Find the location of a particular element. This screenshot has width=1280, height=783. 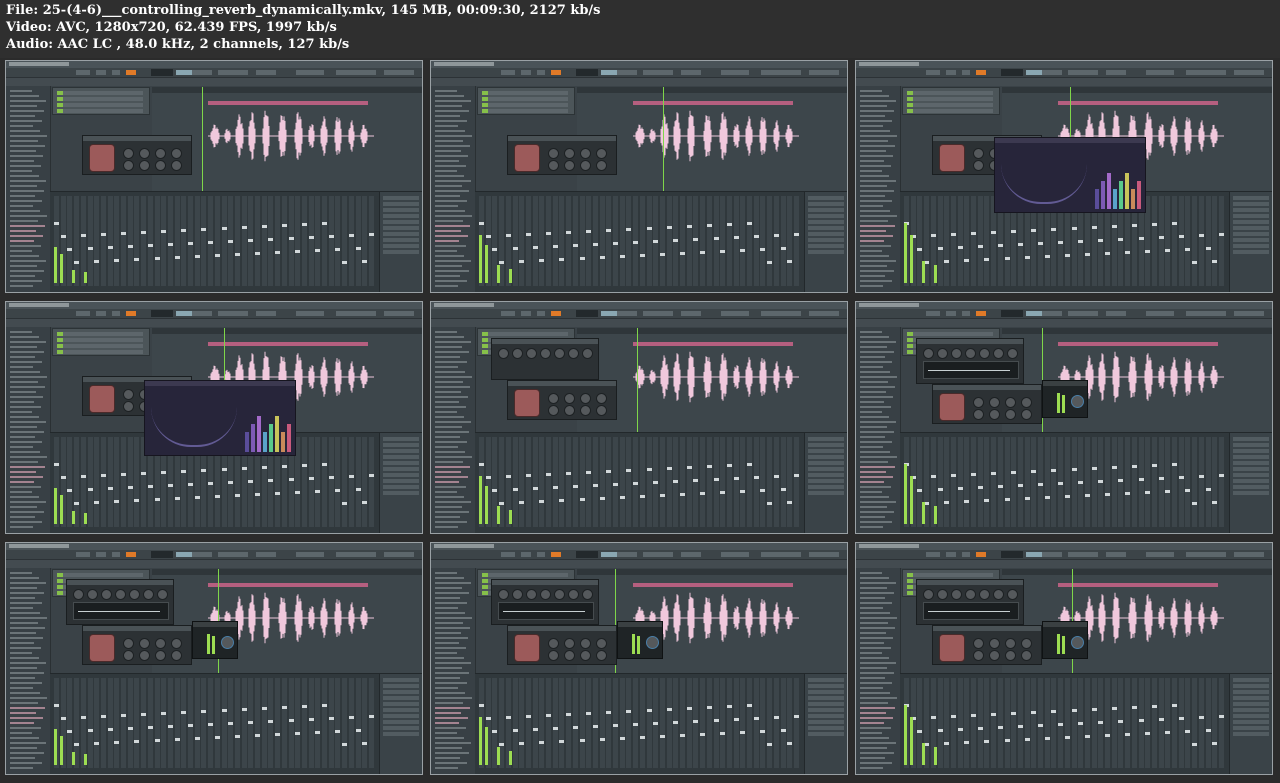

channel-row is located at coordinates (950, 105).